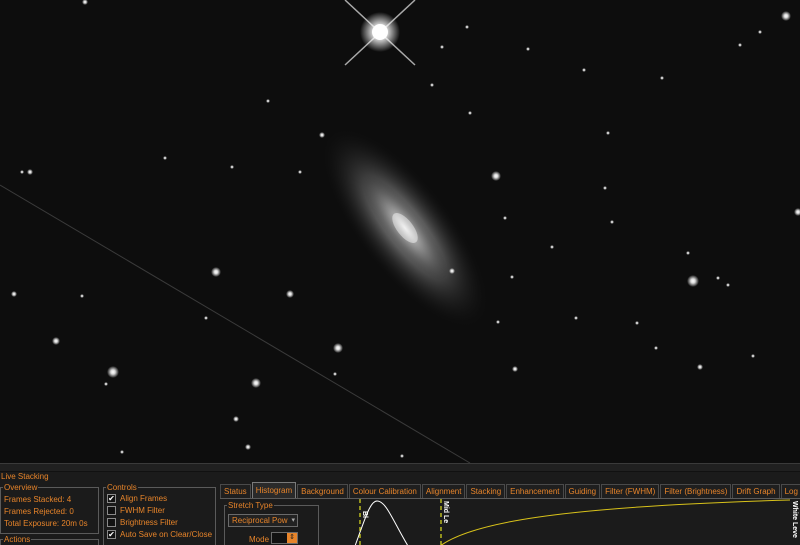 Image resolution: width=800 pixels, height=545 pixels. What do you see at coordinates (293, 520) in the screenshot?
I see `chevron-down-icon: ▾` at bounding box center [293, 520].